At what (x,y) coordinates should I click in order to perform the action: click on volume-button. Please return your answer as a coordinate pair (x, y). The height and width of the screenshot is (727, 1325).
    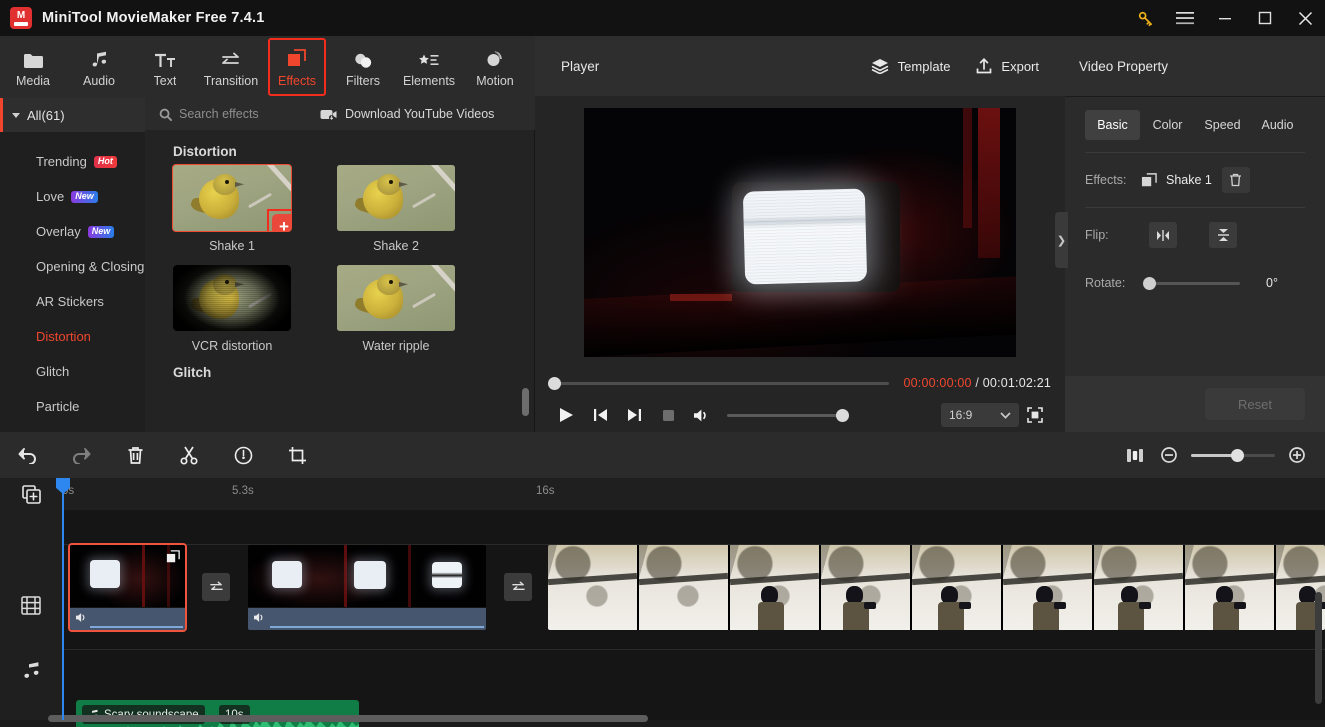
    Looking at the image, I should click on (702, 415).